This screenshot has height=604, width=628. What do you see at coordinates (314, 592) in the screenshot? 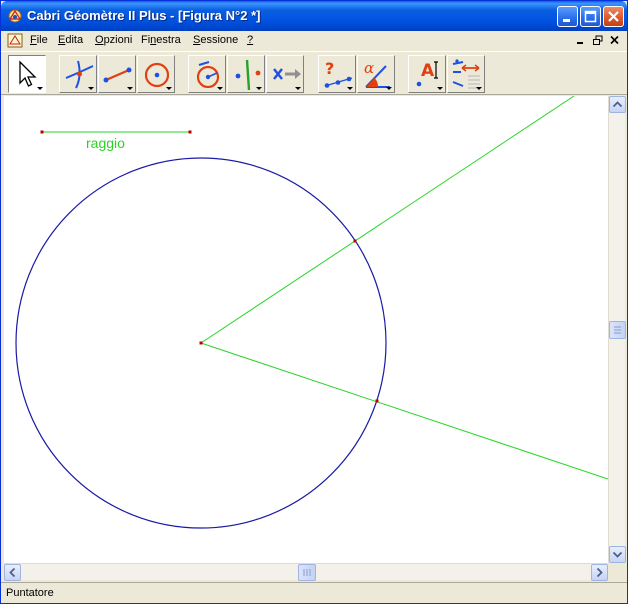
I see `status-bar: Puntatore` at bounding box center [314, 592].